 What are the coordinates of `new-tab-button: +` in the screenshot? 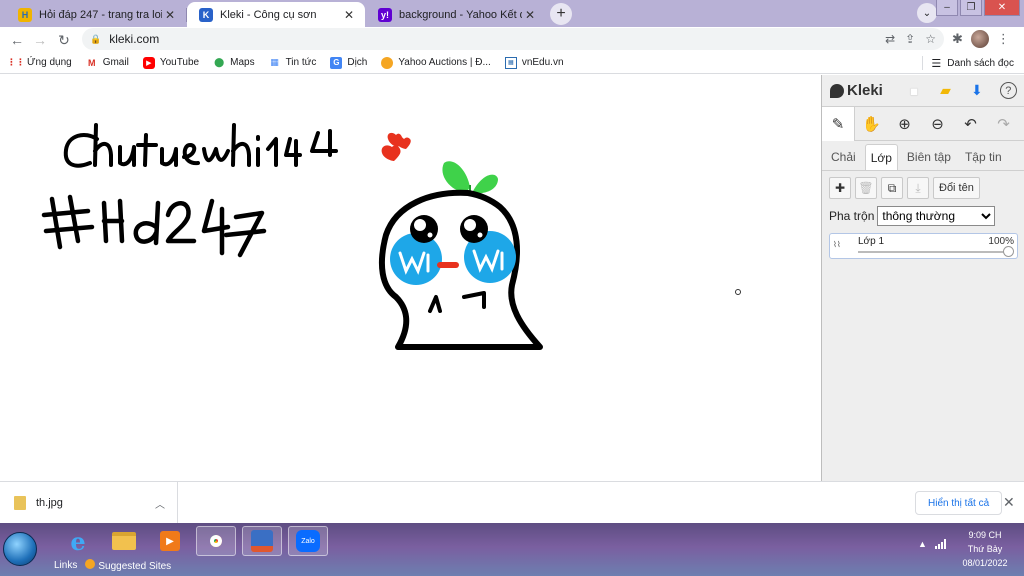 It's located at (561, 14).